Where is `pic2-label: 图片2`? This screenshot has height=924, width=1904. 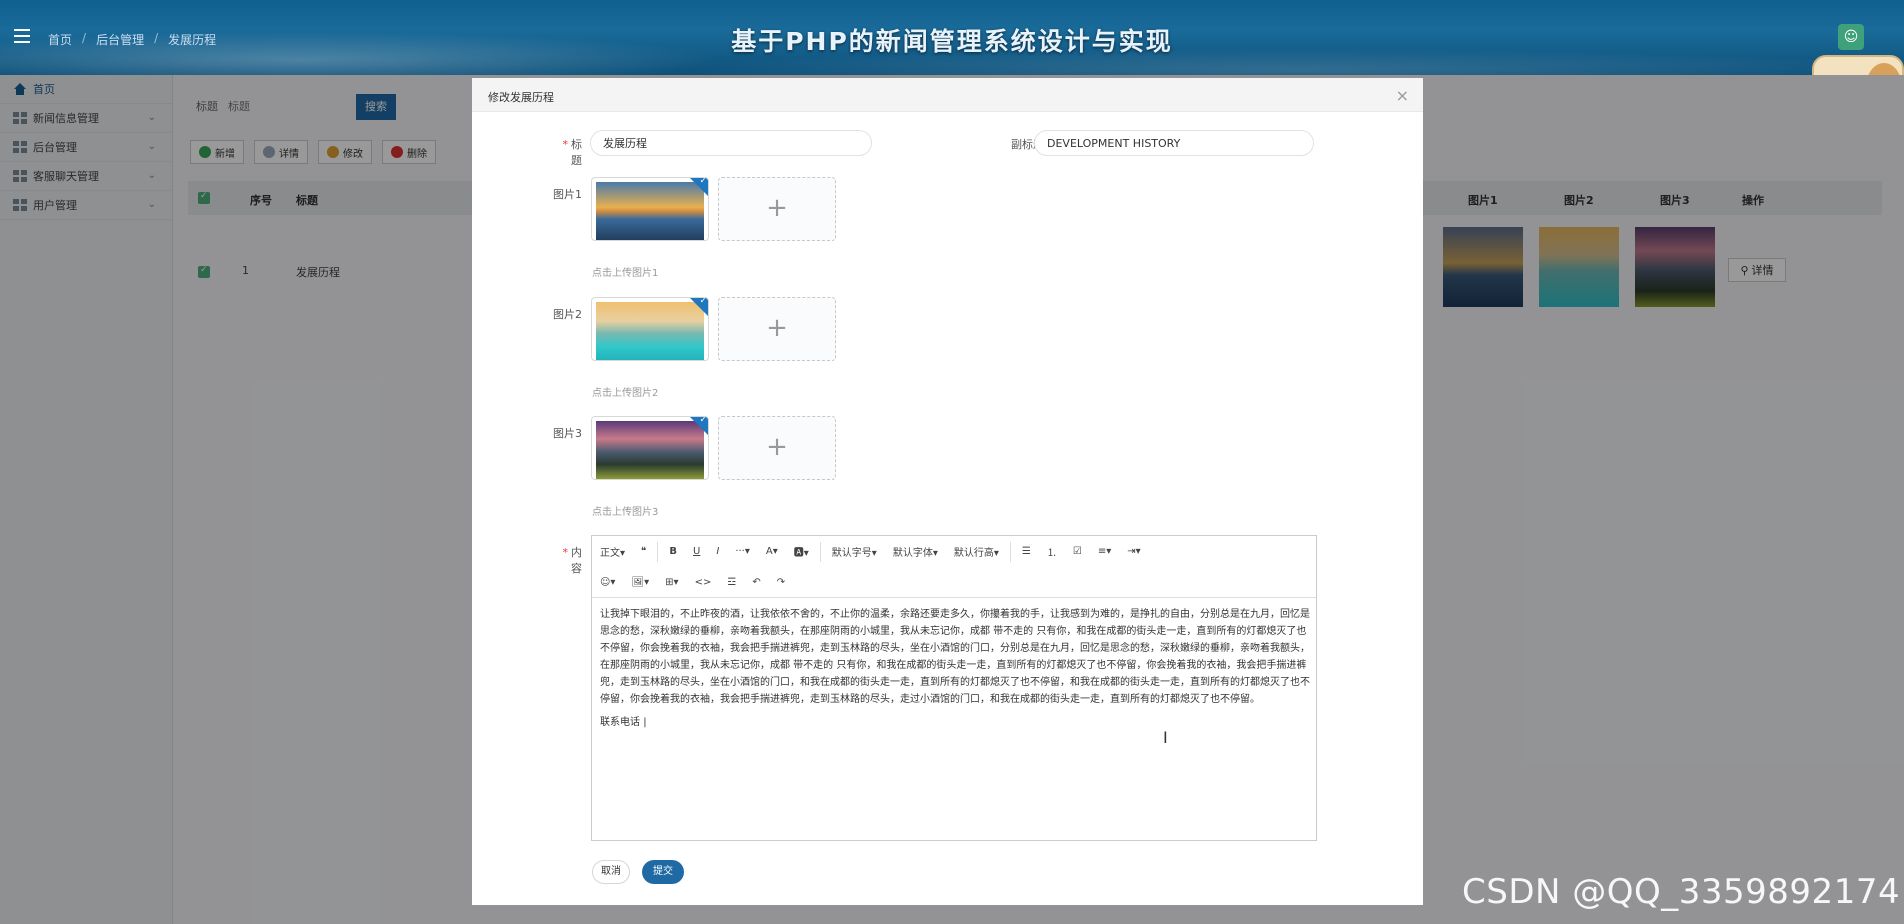 pic2-label: 图片2 is located at coordinates (567, 314).